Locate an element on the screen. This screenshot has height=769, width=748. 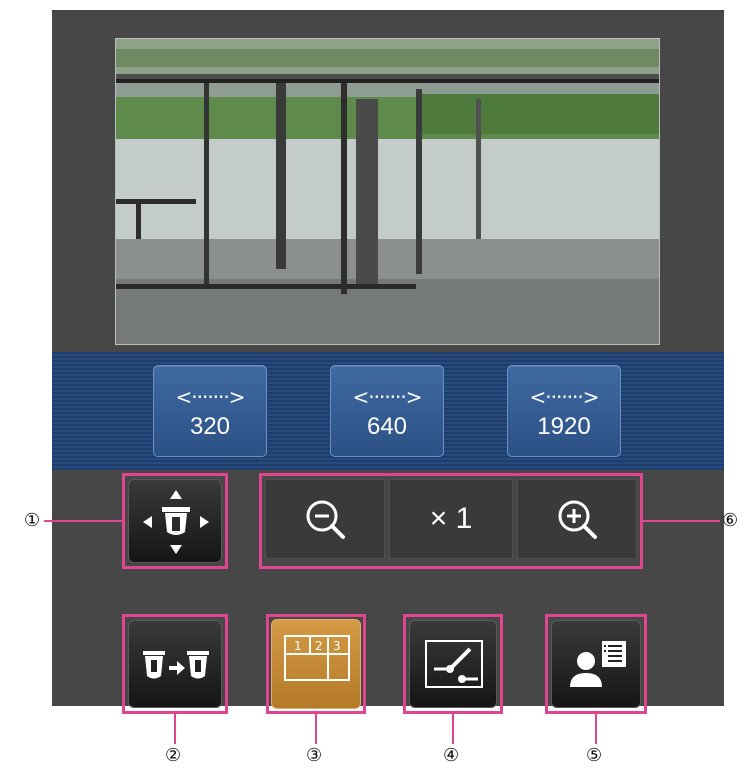
zoom-in-button is located at coordinates (577, 519).